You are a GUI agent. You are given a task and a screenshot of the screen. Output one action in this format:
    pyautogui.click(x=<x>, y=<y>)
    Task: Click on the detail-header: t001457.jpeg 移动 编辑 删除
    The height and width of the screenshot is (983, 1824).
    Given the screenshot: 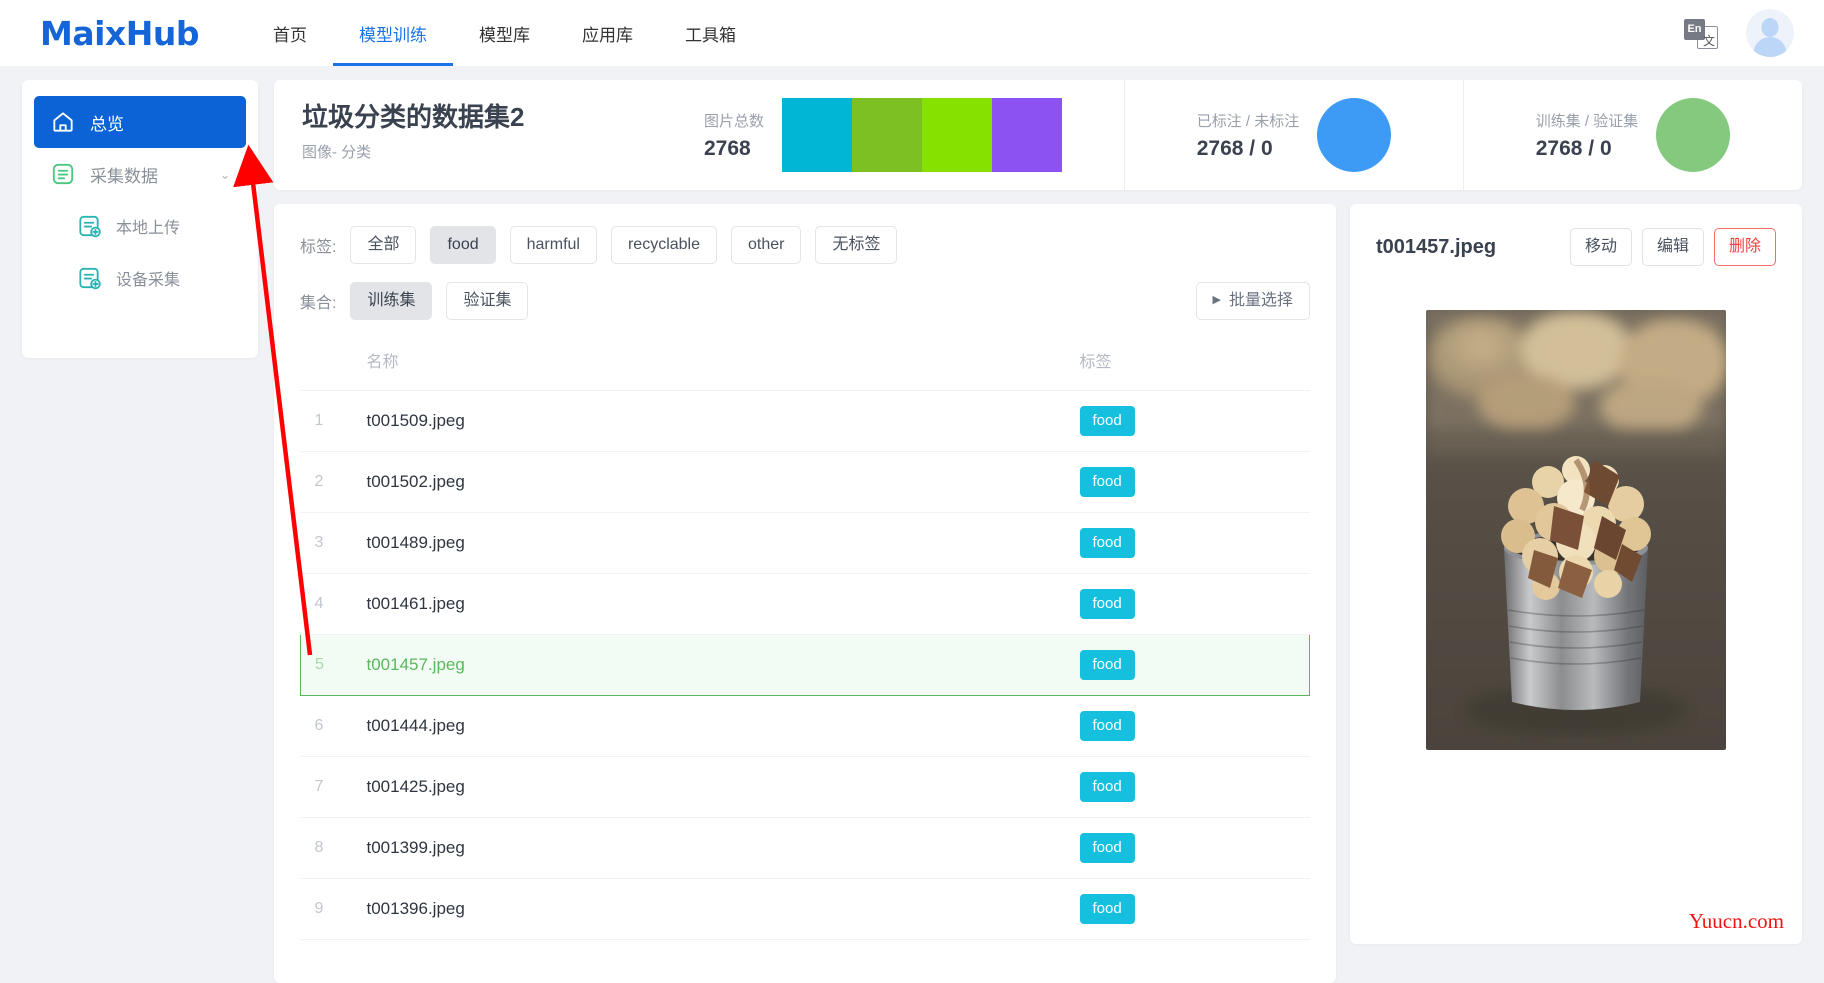 What is the action you would take?
    pyautogui.click(x=1576, y=247)
    